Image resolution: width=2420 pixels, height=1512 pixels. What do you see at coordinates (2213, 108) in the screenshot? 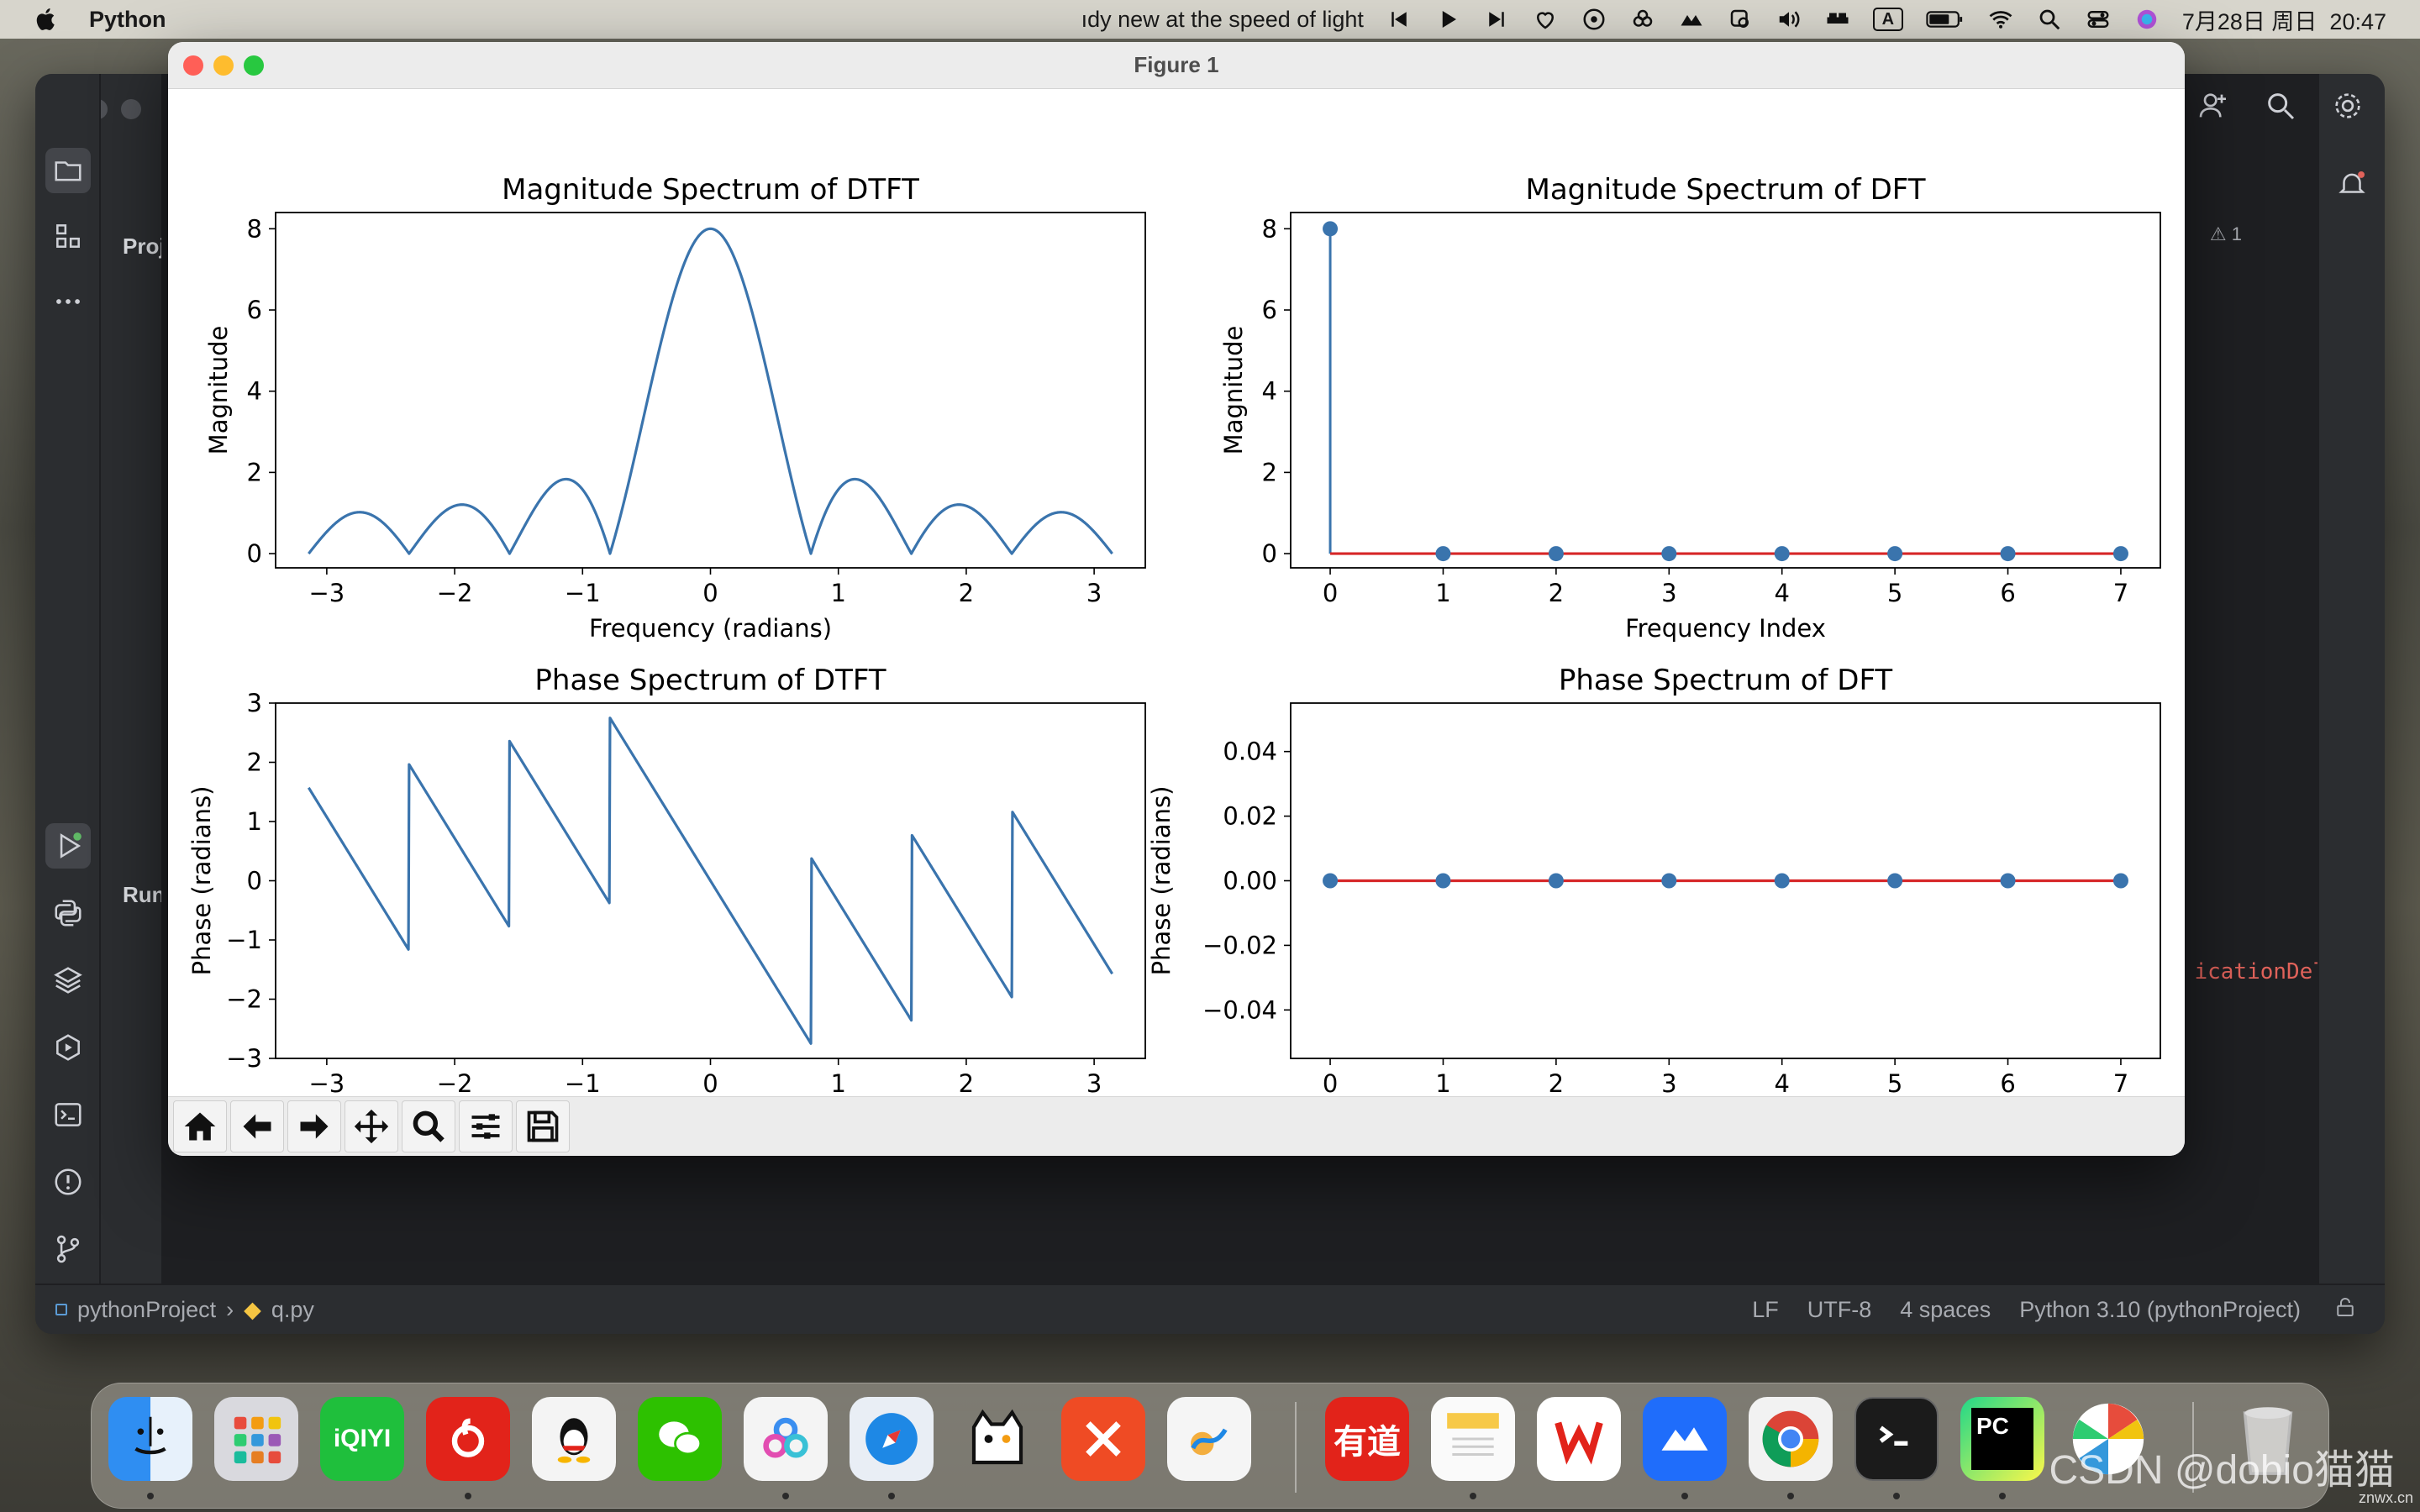
I see `add-user-icon` at bounding box center [2213, 108].